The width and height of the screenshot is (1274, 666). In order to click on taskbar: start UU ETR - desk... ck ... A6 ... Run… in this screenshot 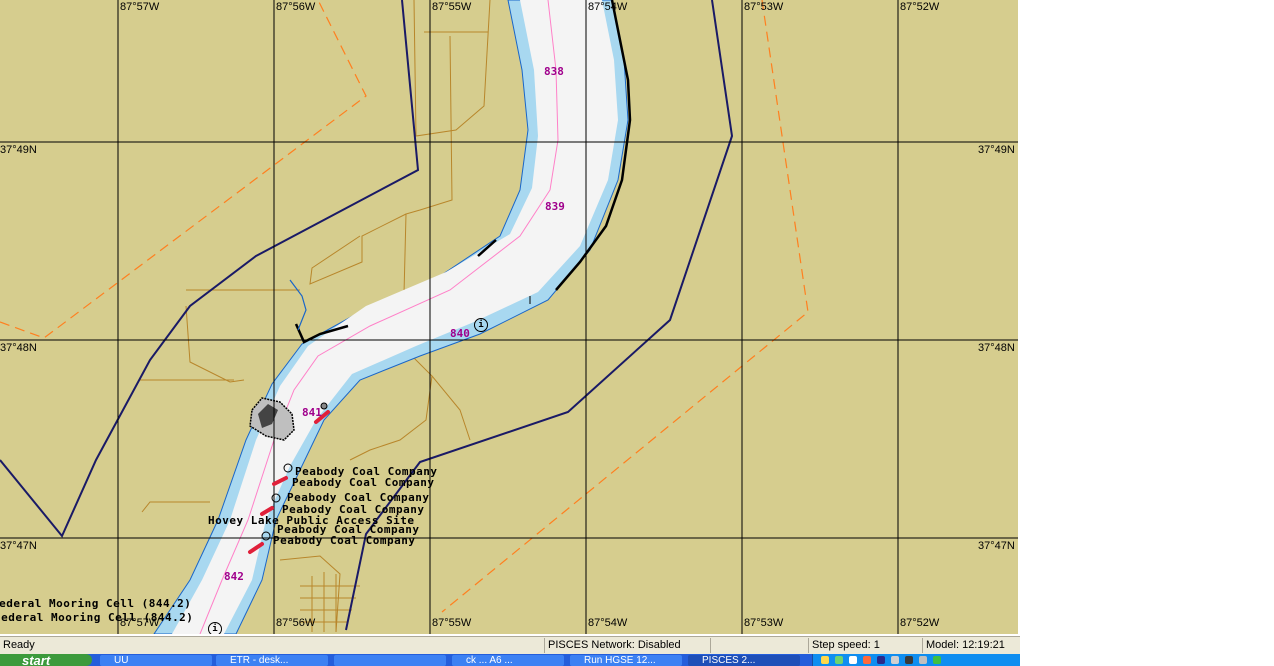, I will do `click(510, 660)`.